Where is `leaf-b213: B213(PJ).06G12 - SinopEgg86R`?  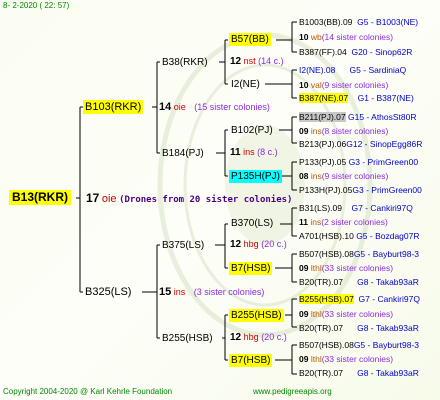
leaf-b213: B213(PJ).06G12 - SinopEgg86R is located at coordinates (360, 144).